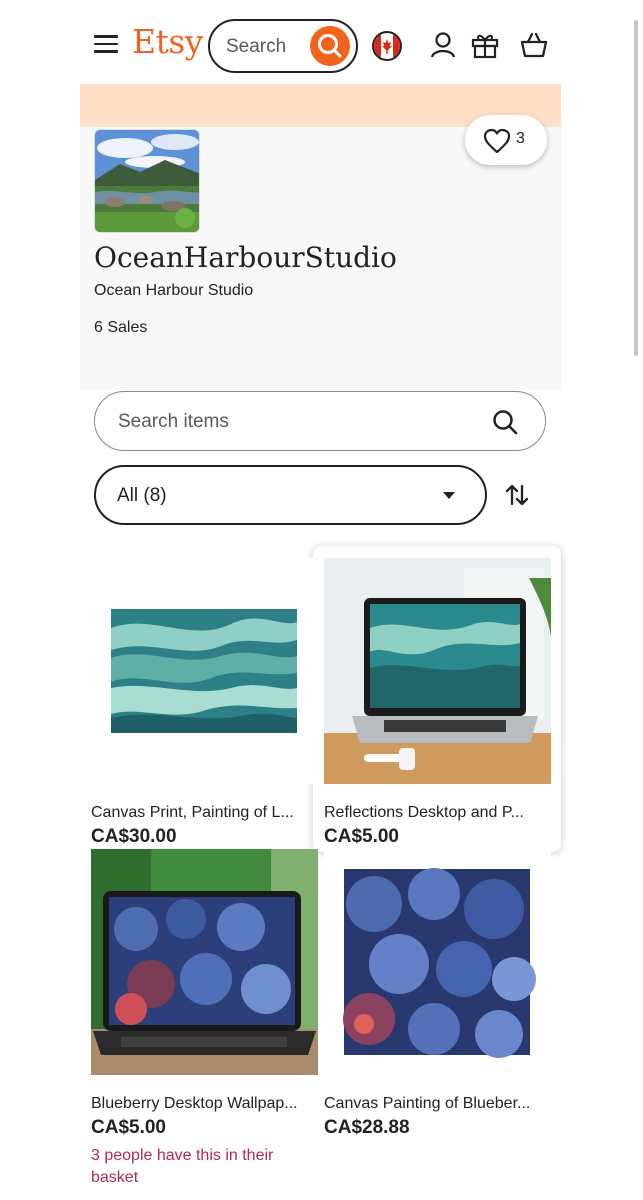  What do you see at coordinates (534, 45) in the screenshot?
I see `basket-icon` at bounding box center [534, 45].